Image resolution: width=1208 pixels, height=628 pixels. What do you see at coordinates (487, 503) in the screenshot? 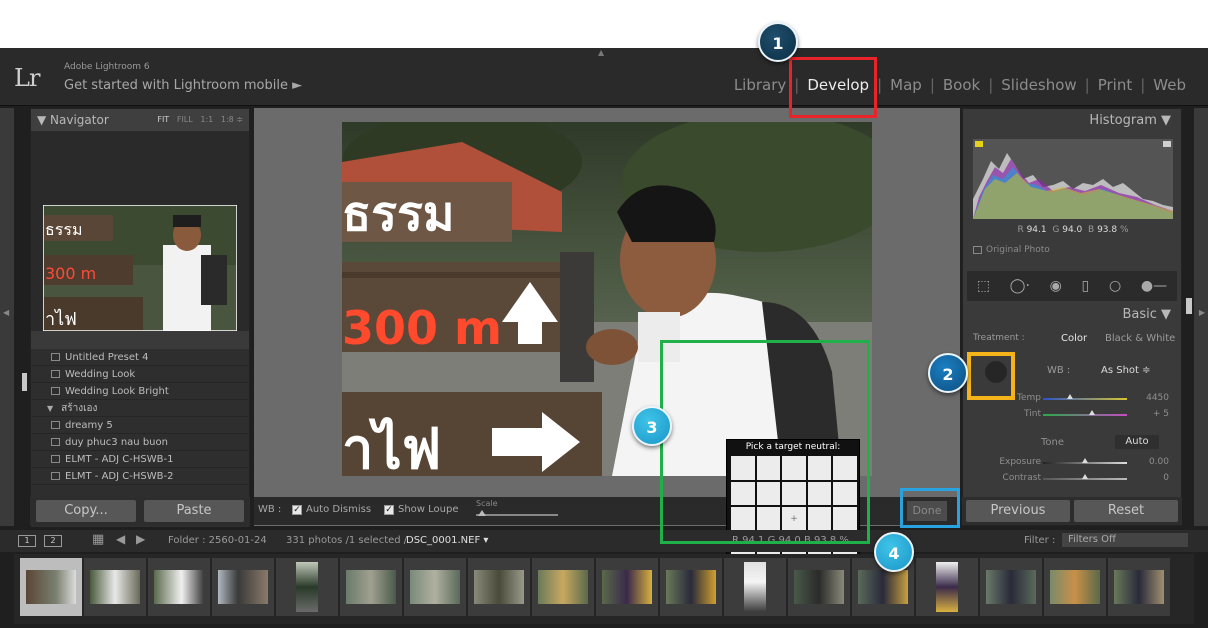
I see `scale-label: Scale` at bounding box center [487, 503].